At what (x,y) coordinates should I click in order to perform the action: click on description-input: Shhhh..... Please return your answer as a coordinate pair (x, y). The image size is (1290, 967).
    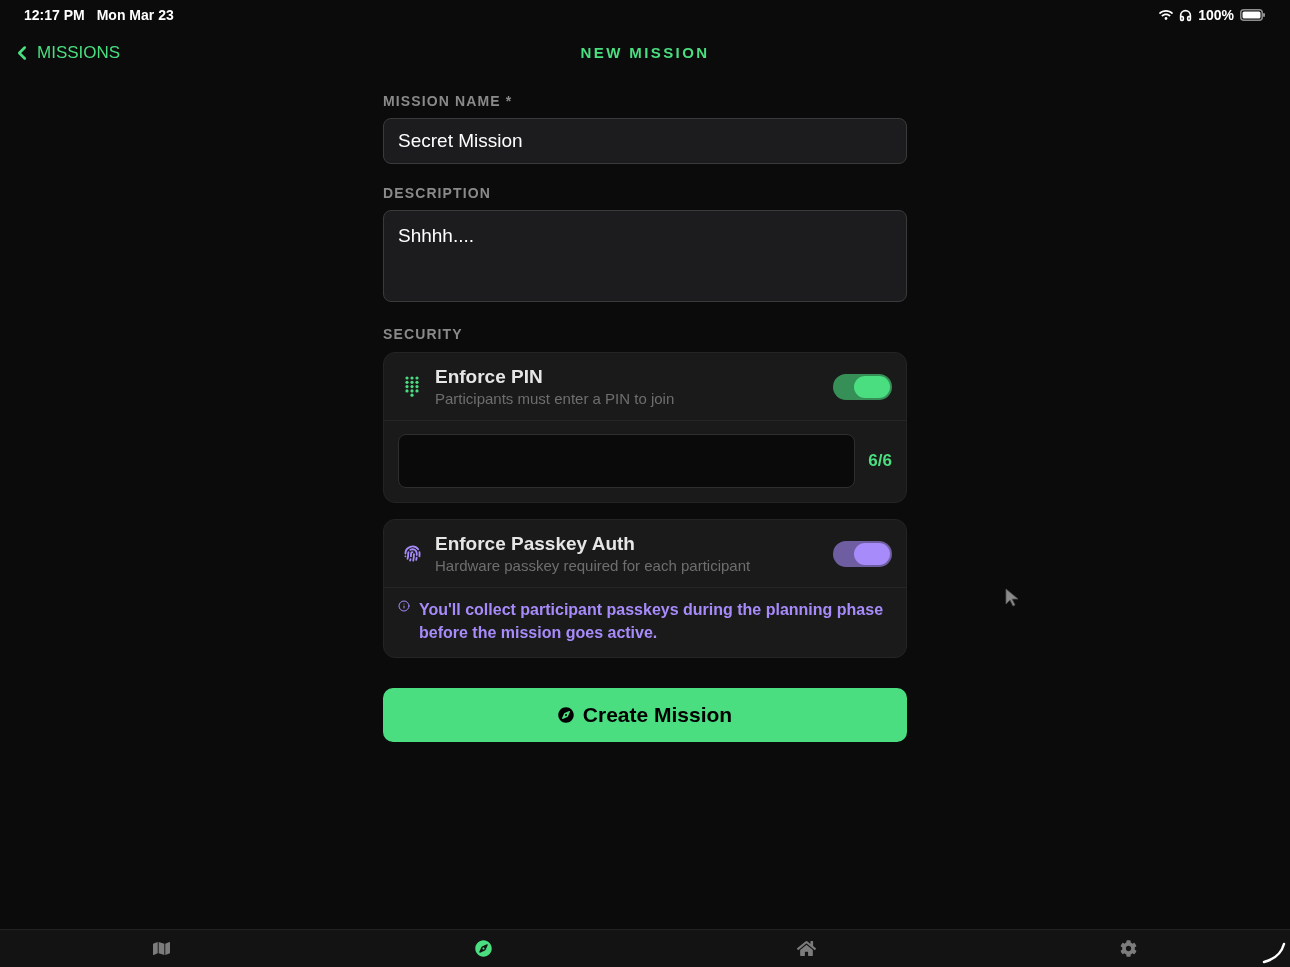
    Looking at the image, I should click on (645, 256).